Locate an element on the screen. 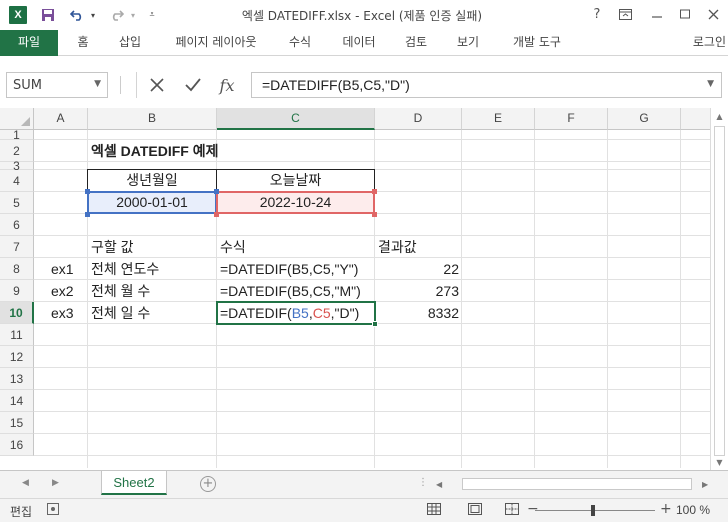 This screenshot has width=728, height=522. sheet-title: 엑셀 DATEDIFF 예제 is located at coordinates (154, 151).